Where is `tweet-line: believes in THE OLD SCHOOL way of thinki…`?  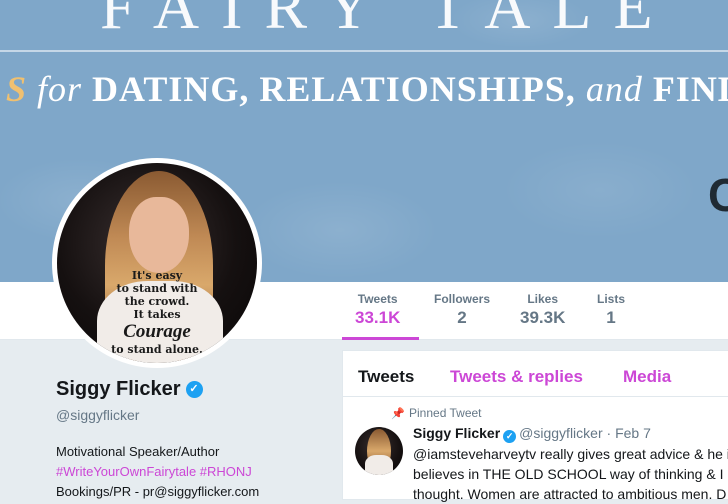 tweet-line: believes in THE OLD SCHOOL way of thinki… is located at coordinates (570, 474).